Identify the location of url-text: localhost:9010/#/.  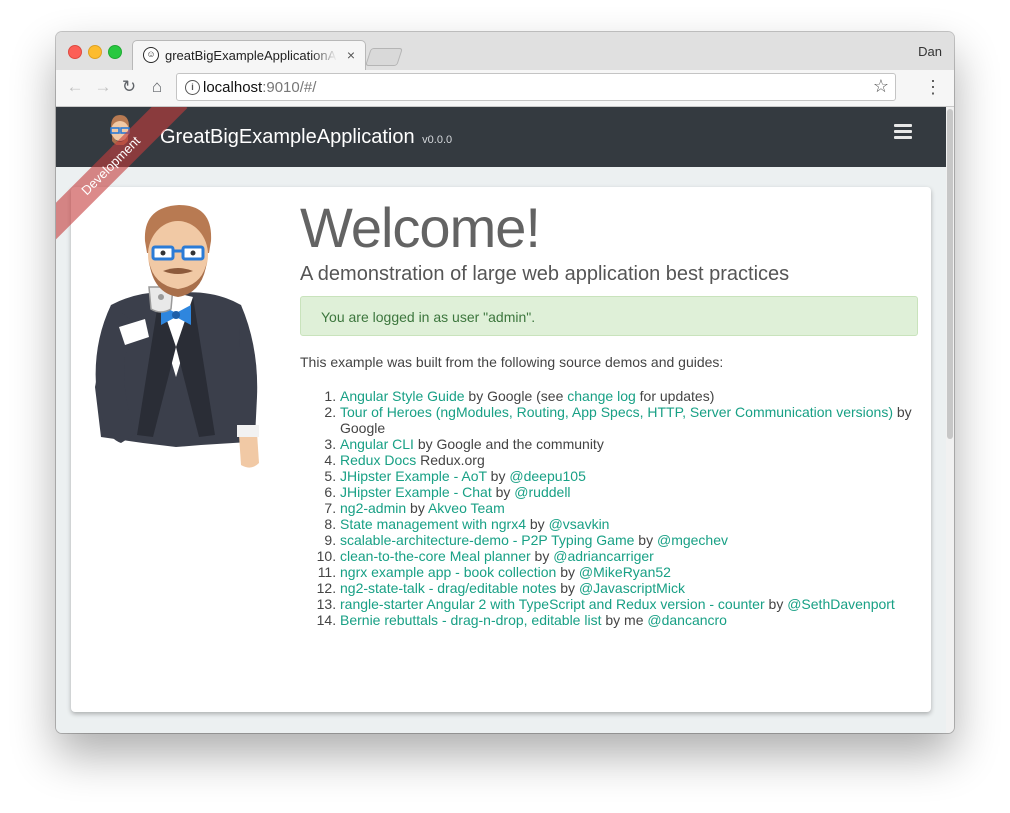
(259, 87).